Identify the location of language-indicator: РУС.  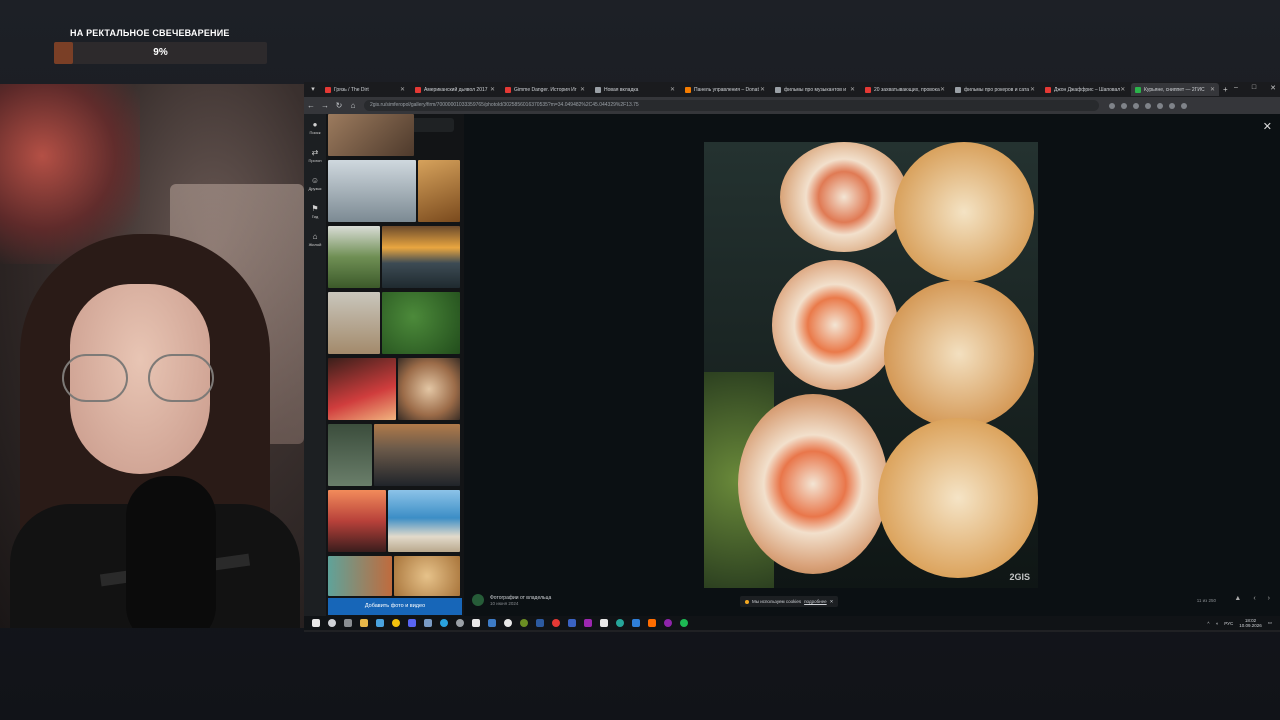
(1228, 623).